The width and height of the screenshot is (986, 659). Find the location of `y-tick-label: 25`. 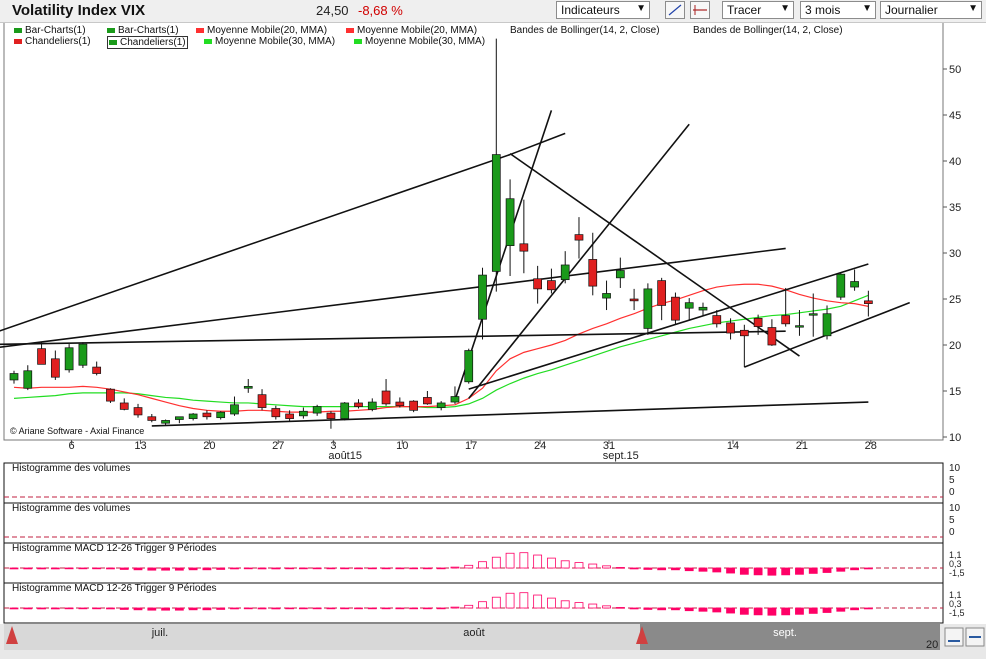

y-tick-label: 25 is located at coordinates (955, 300).